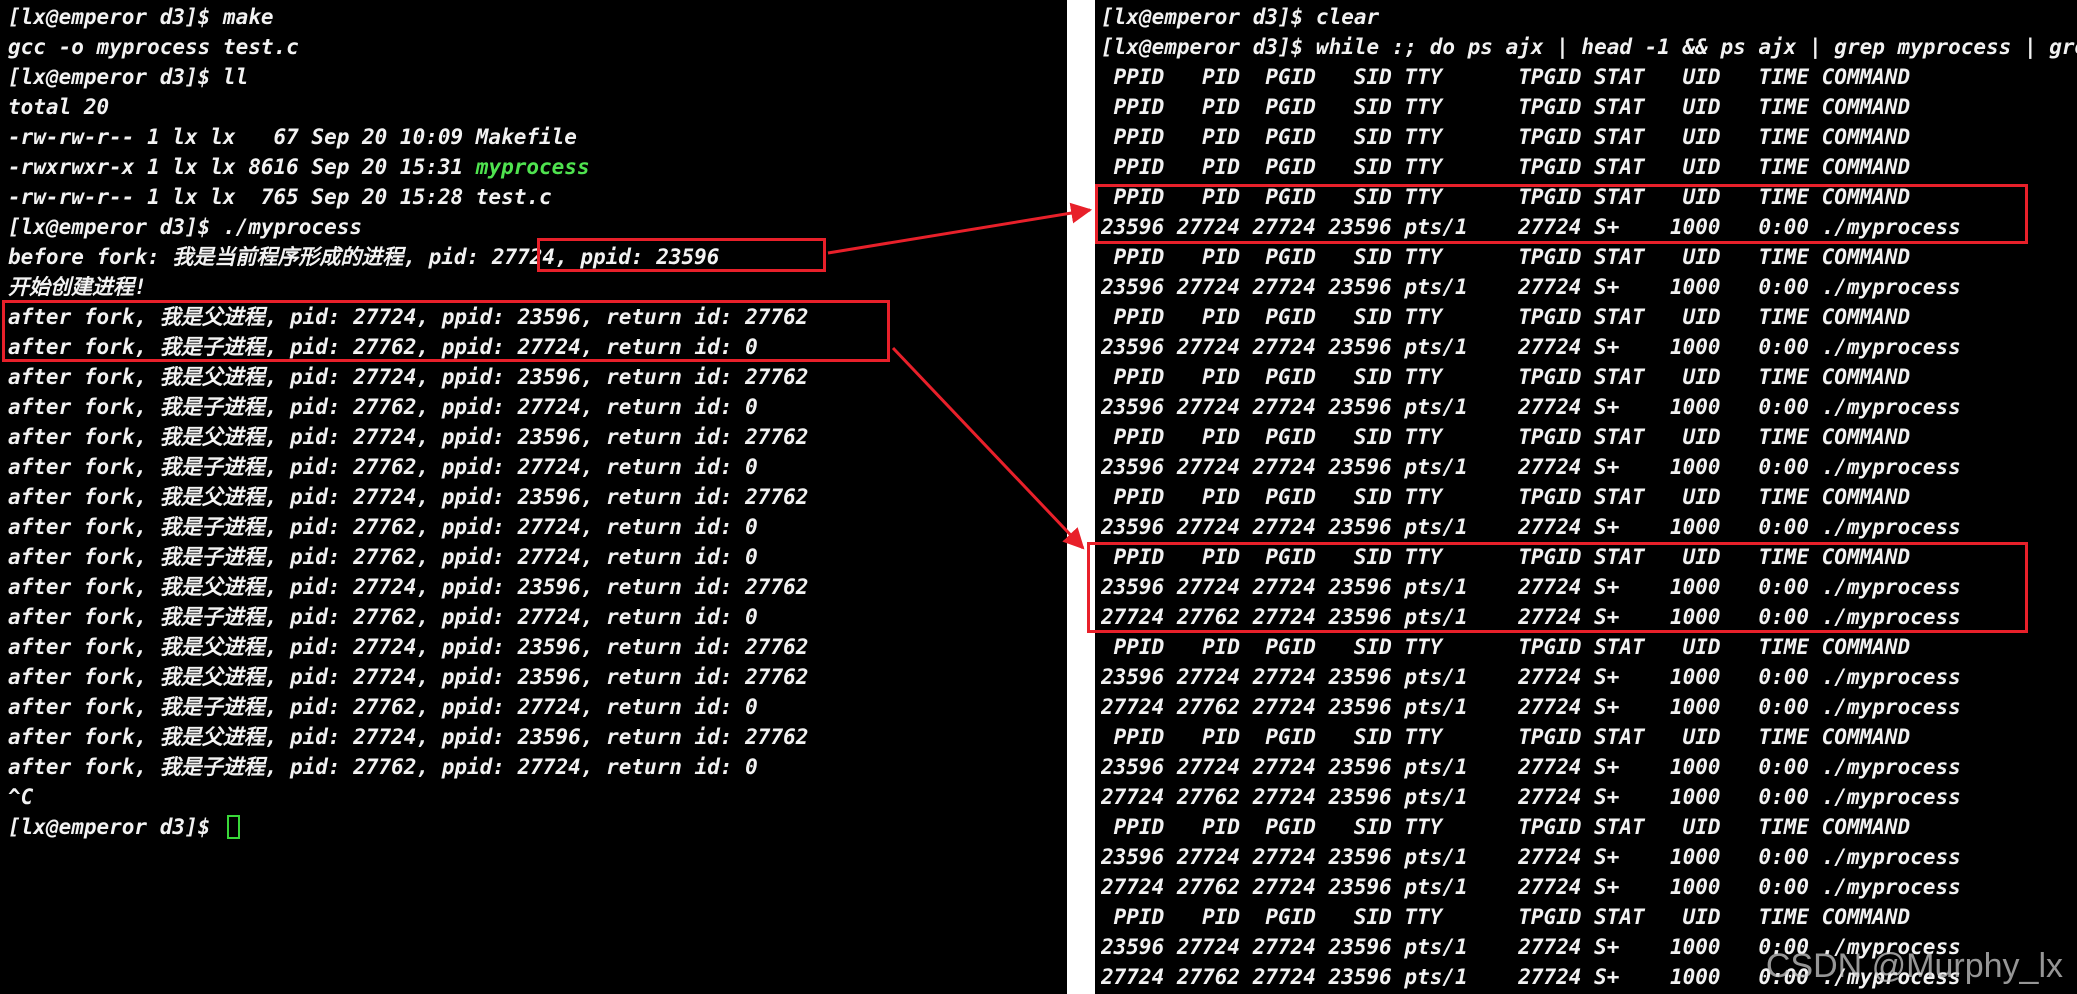 The height and width of the screenshot is (994, 2077). I want to click on terminal-text: [lx@emperor d3]$ ll, so click(128, 77).